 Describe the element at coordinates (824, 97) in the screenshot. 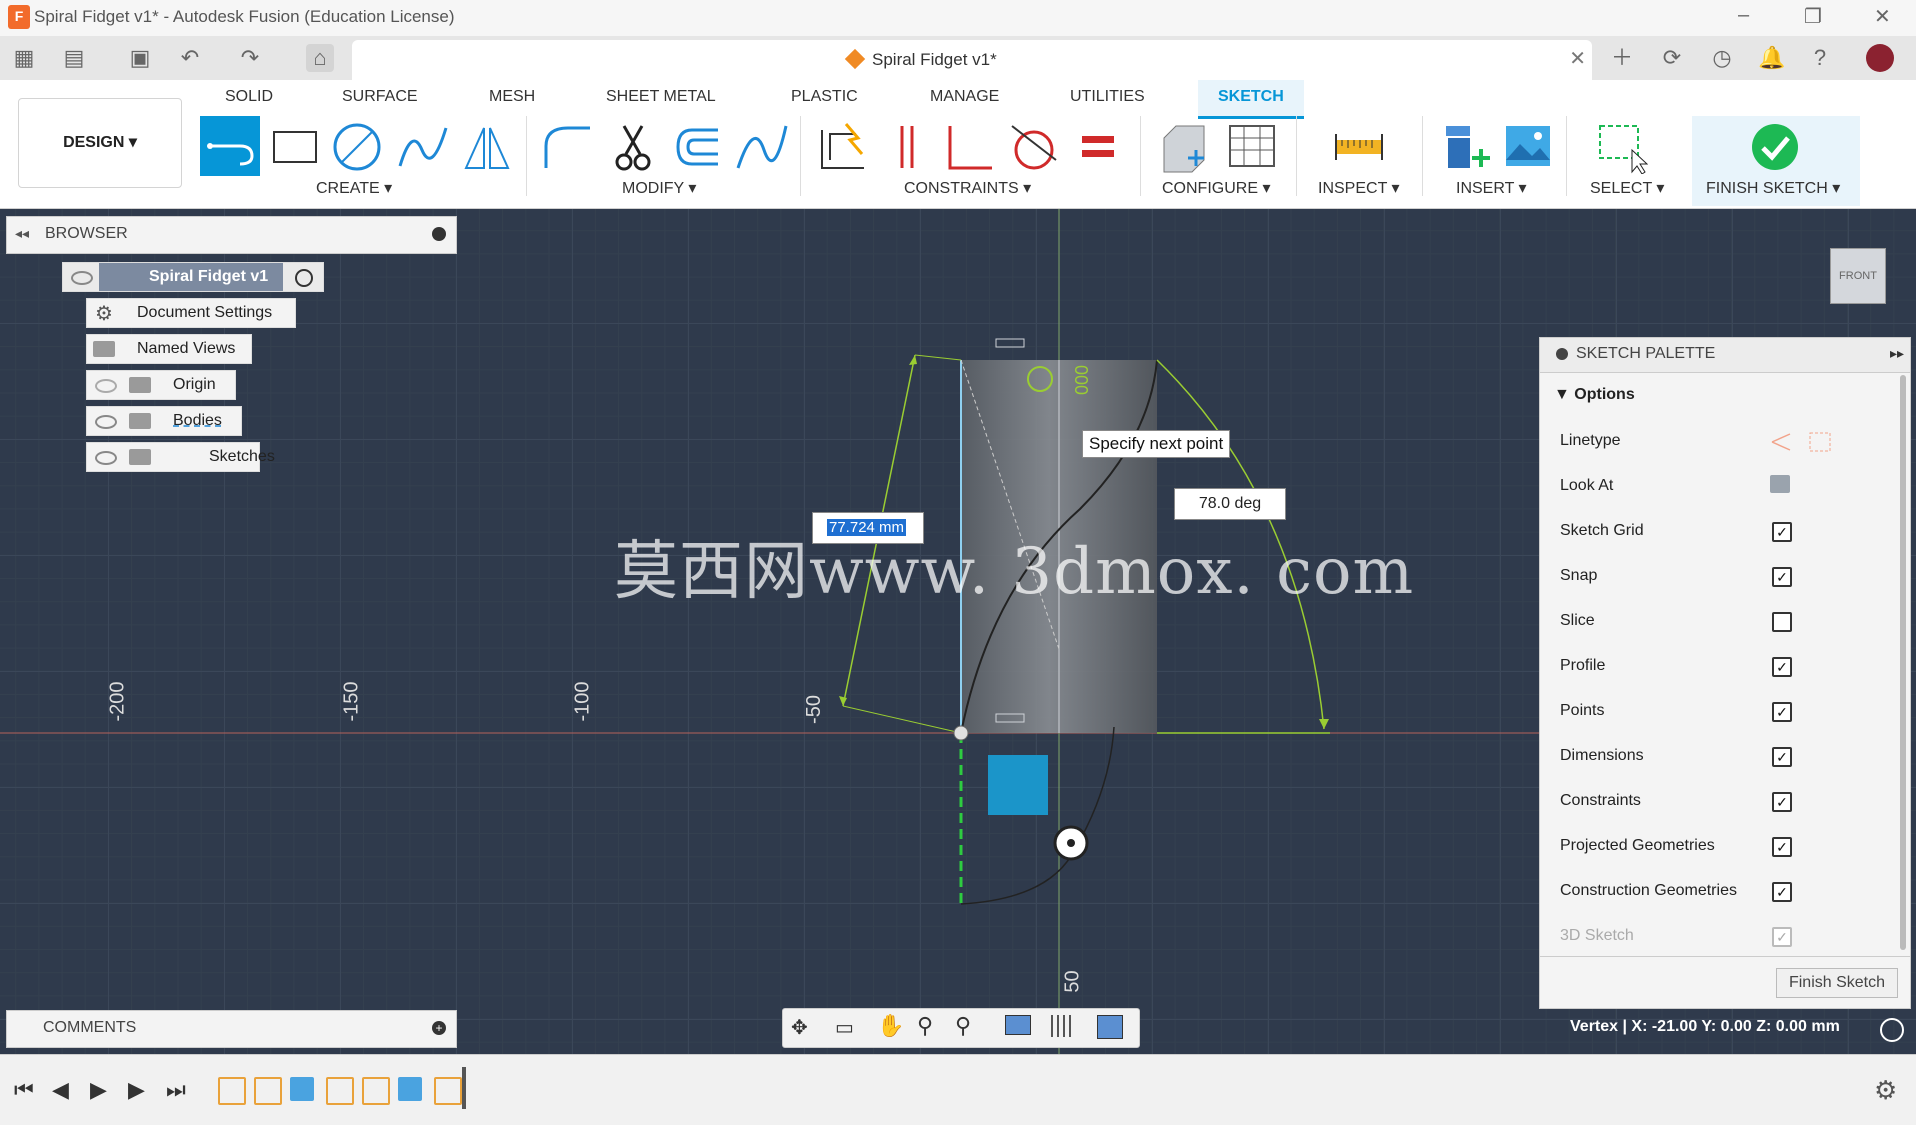

I see `tab-plastic: PLASTIC` at that location.